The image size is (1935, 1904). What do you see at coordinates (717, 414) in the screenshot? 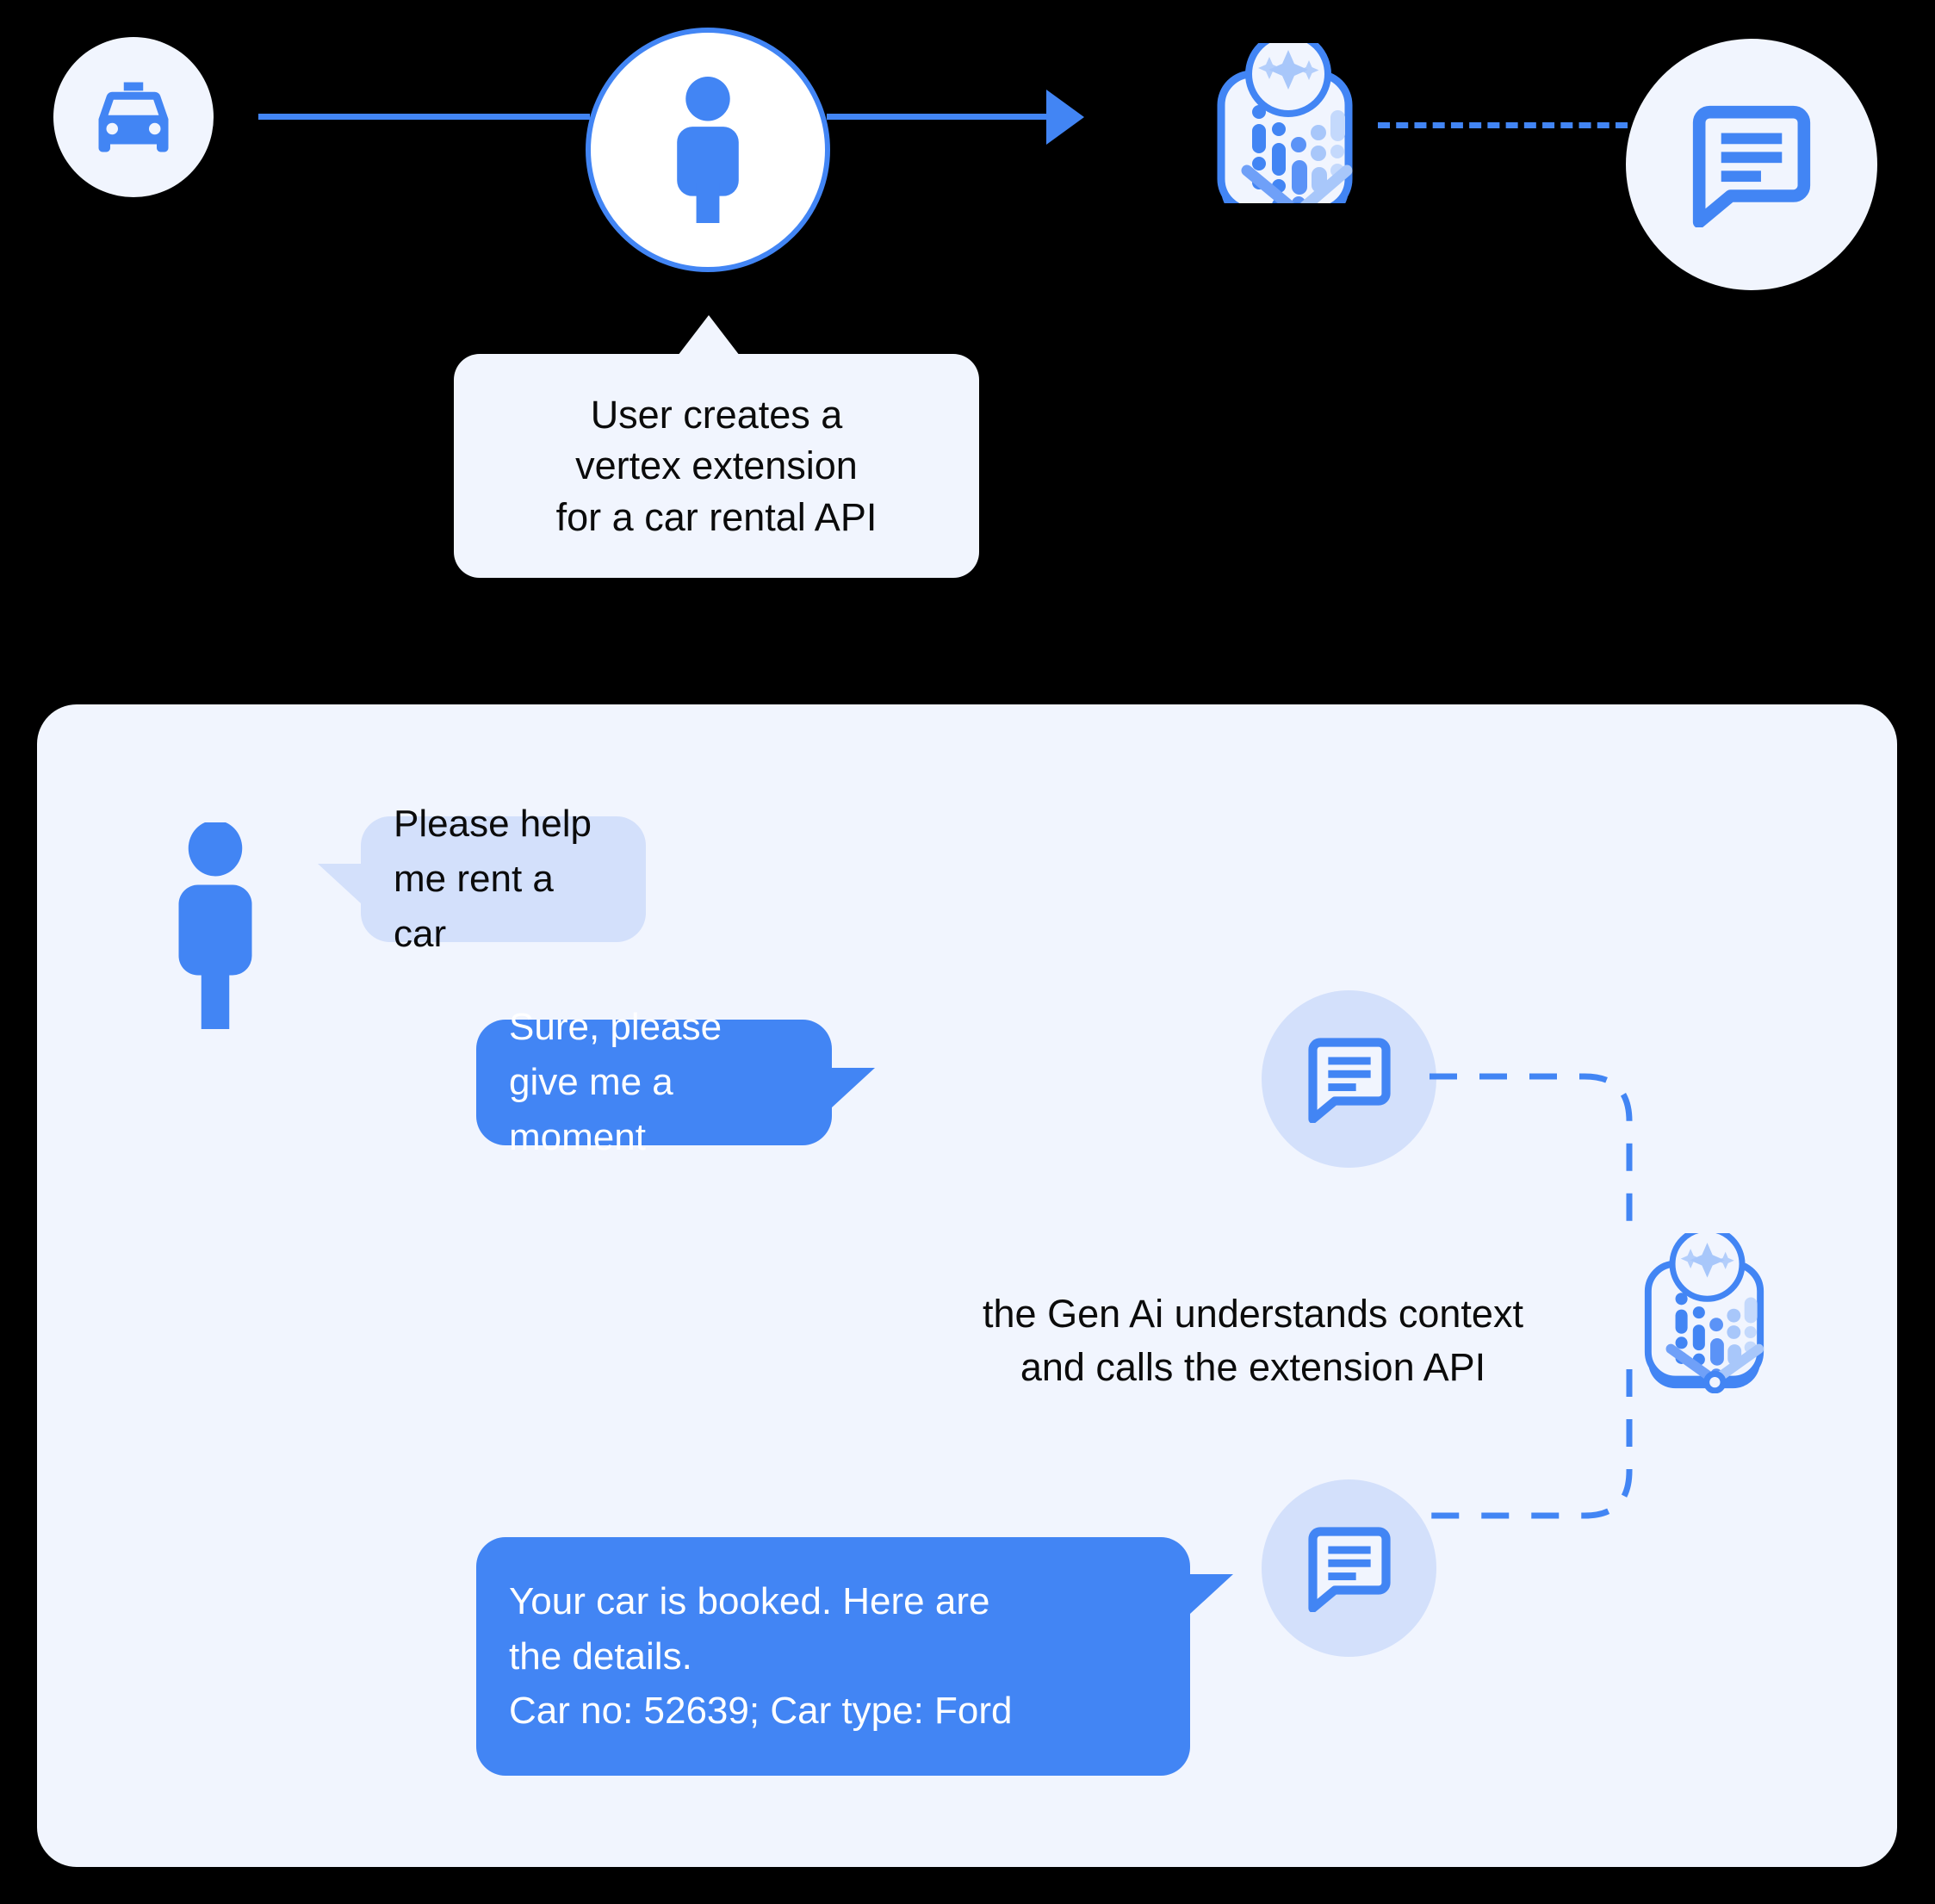
I see `callout-line-1: User creates a` at bounding box center [717, 414].